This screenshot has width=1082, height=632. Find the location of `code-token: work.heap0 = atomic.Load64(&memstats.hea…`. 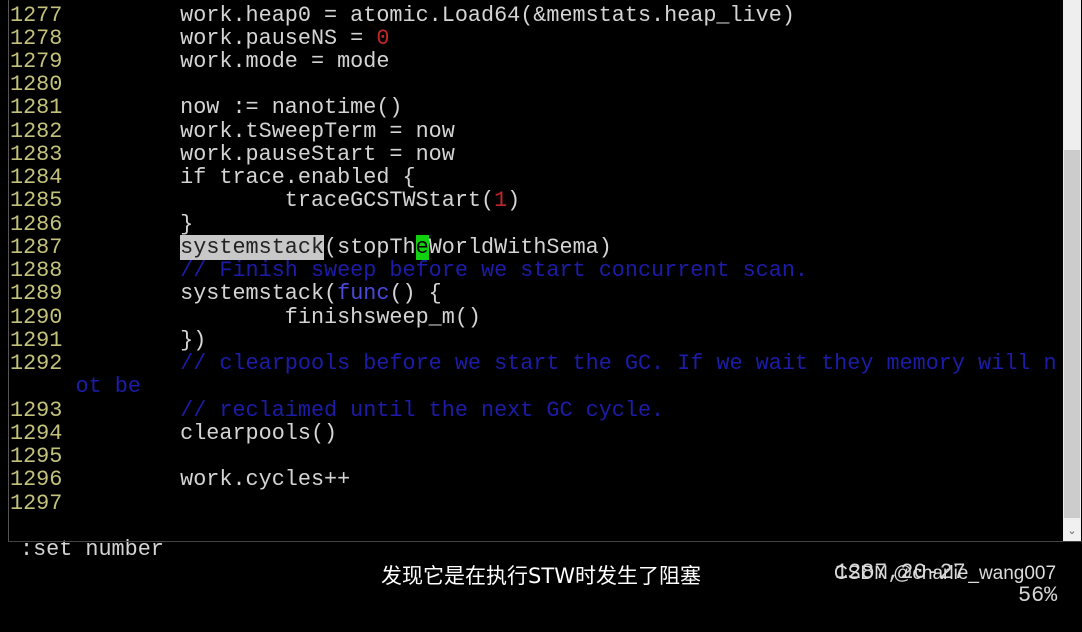

code-token: work.heap0 = atomic.Load64(&memstats.hea… is located at coordinates (435, 15).